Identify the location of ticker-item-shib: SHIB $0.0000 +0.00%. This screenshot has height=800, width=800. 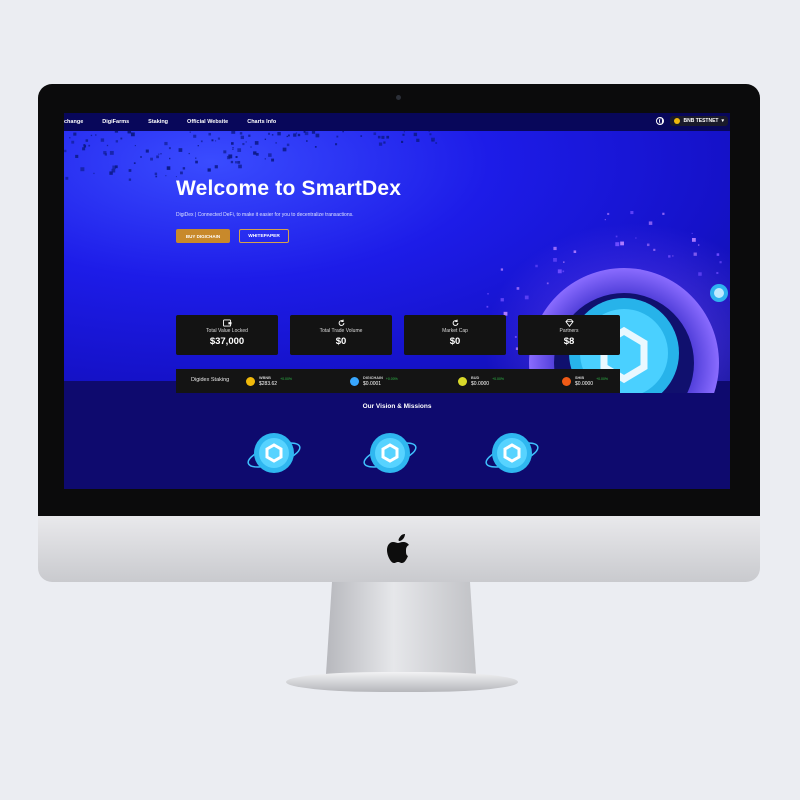
(585, 381).